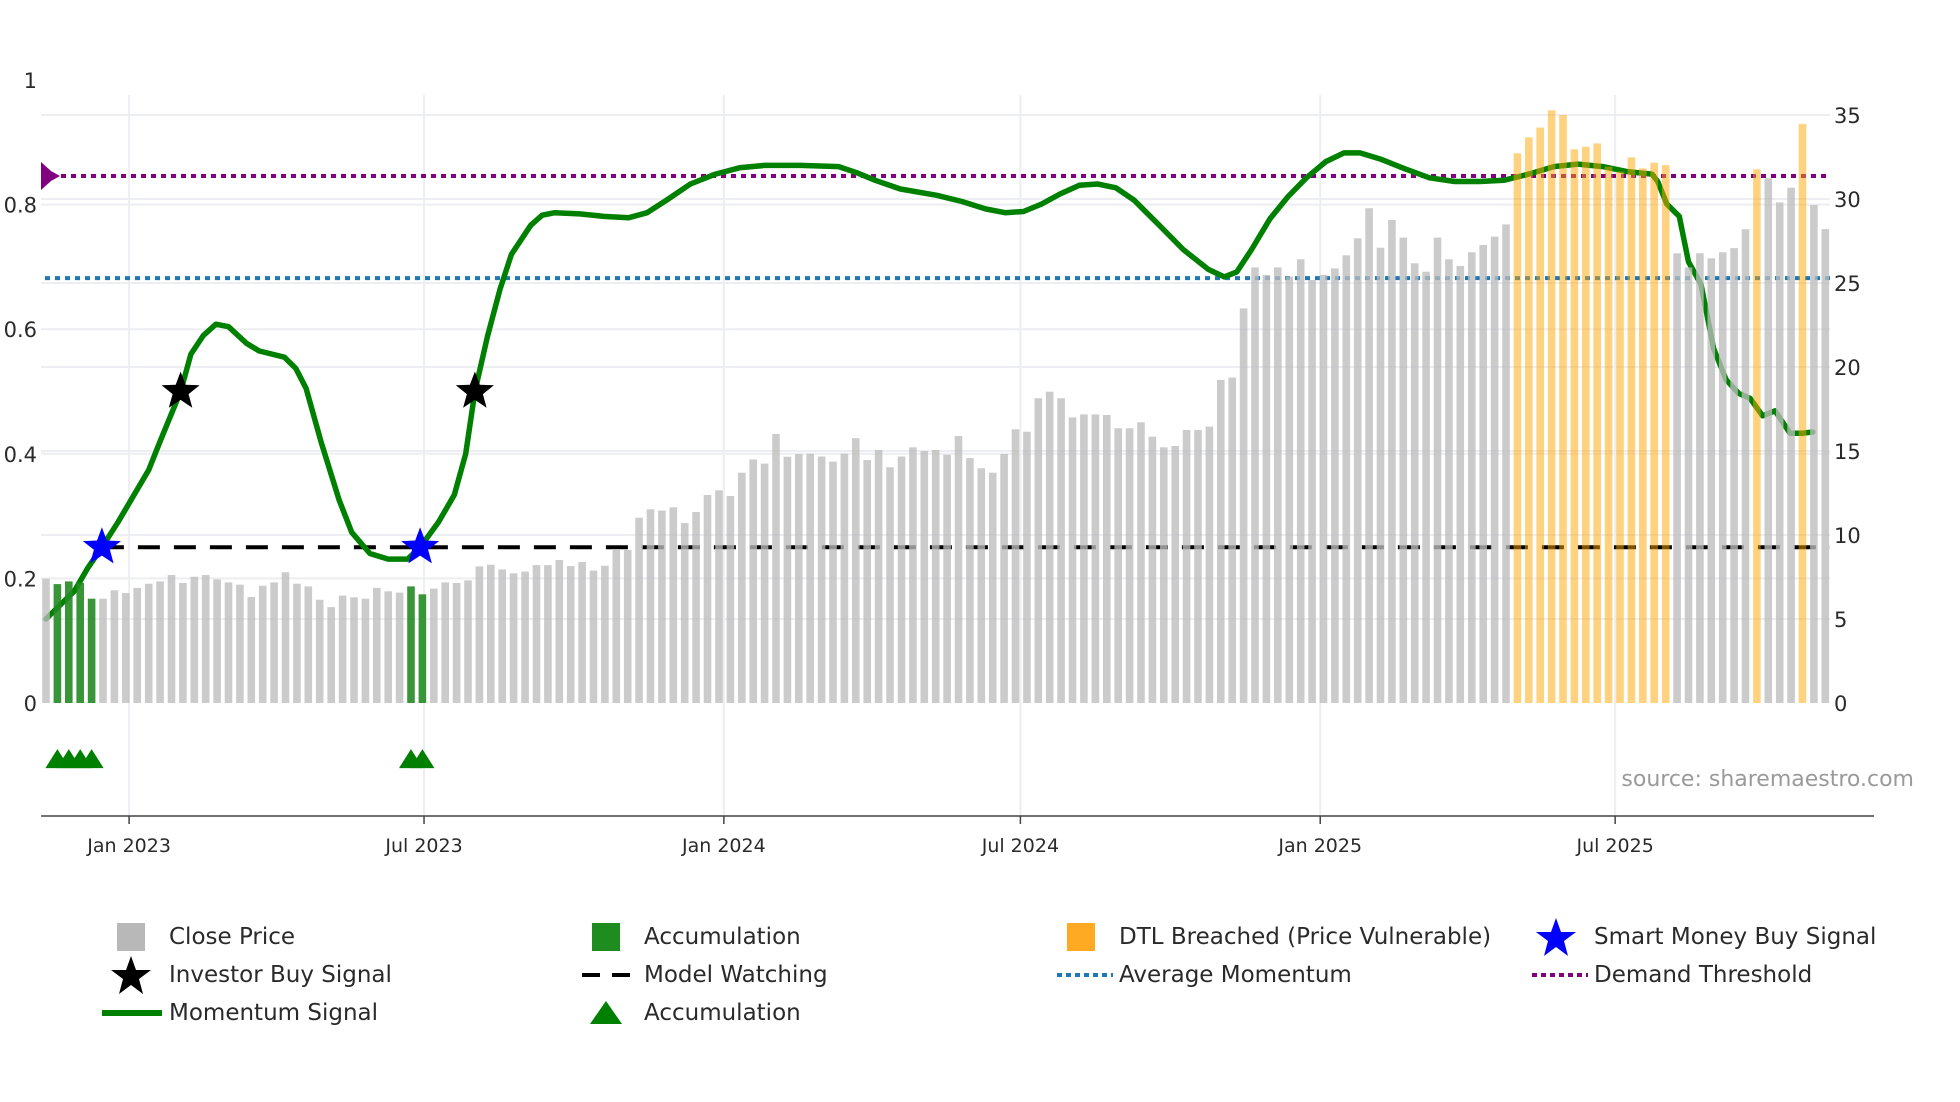  I want to click on legend-item-smart-money: Smart Money Buy Signal, so click(1703, 937).